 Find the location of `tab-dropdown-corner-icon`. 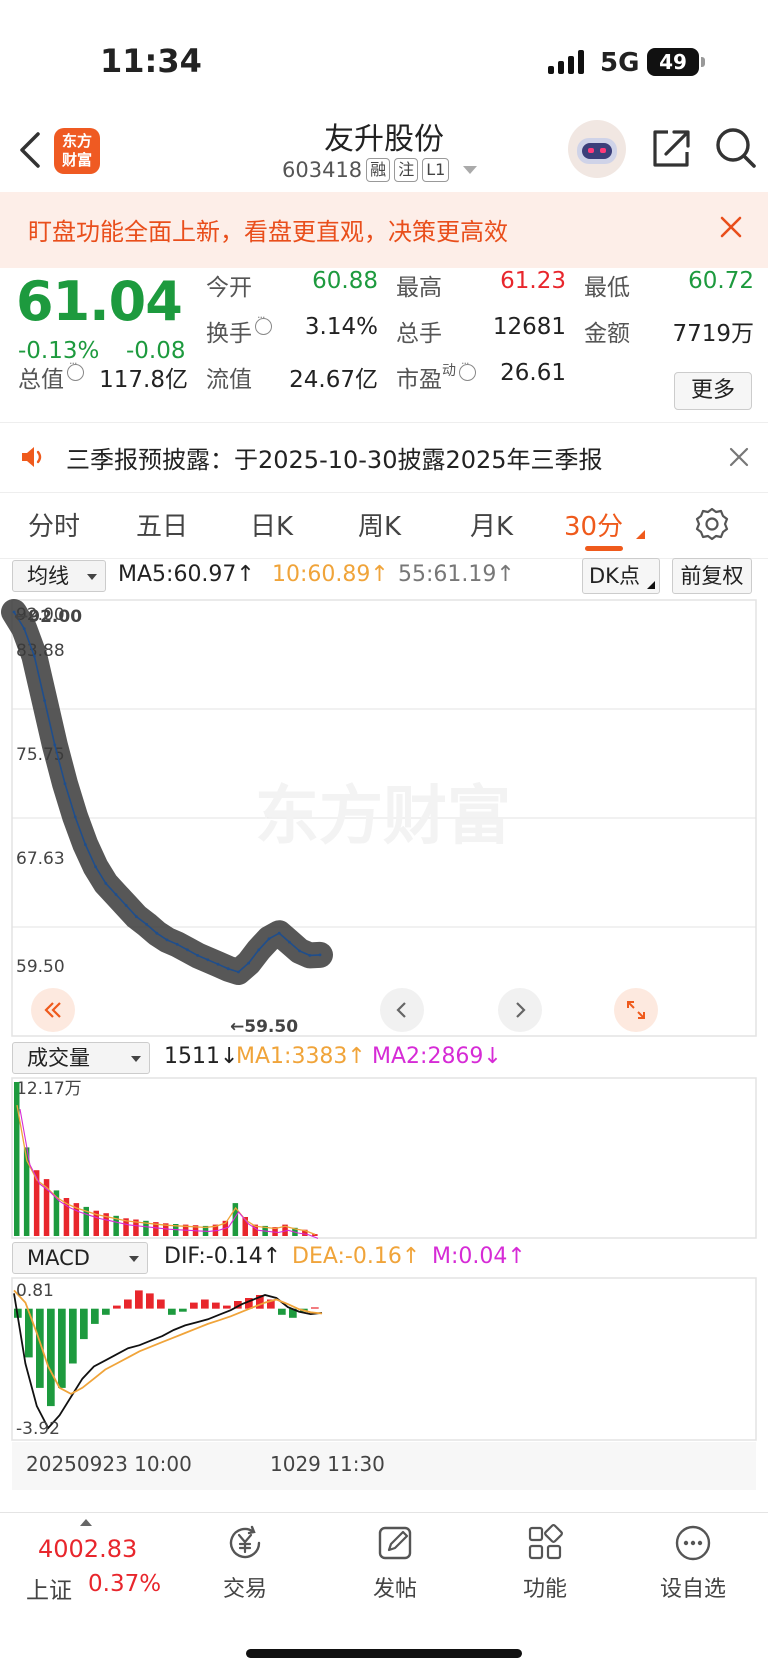

tab-dropdown-corner-icon is located at coordinates (640, 534).